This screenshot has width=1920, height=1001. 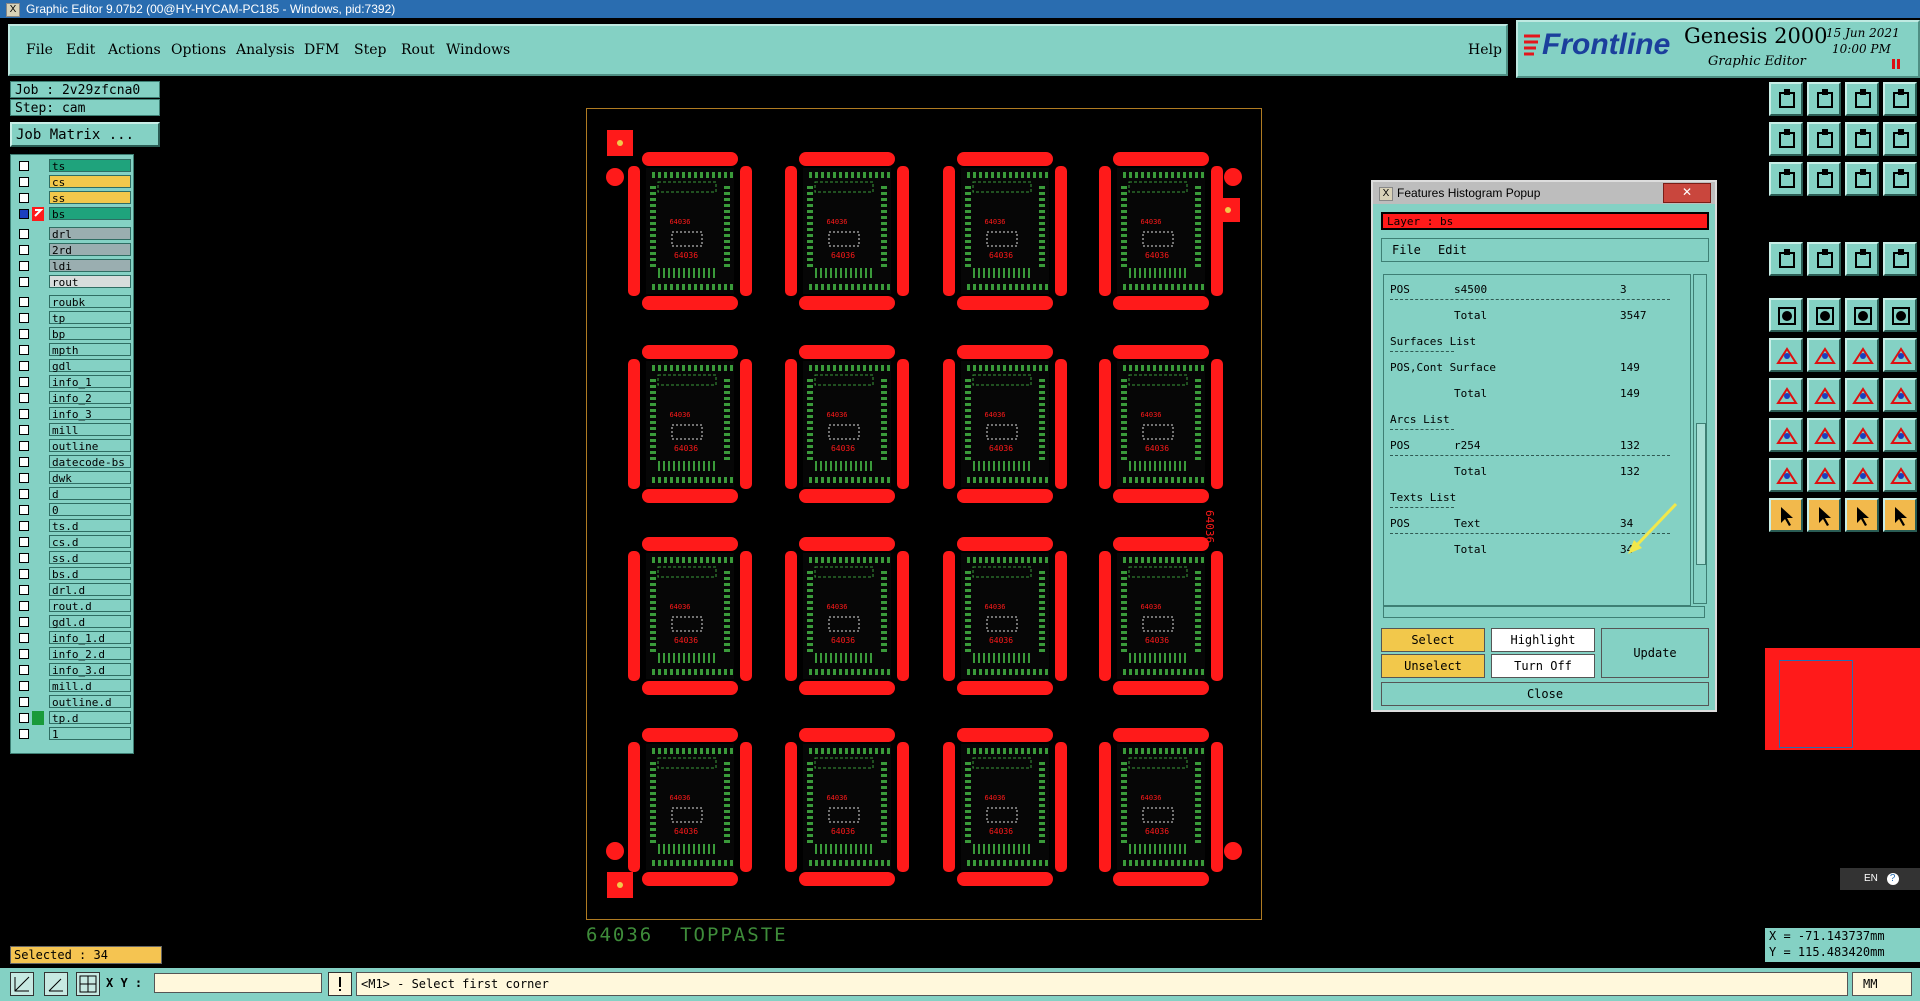 I want to click on layer-row-roubk: roubk, so click(x=73, y=302).